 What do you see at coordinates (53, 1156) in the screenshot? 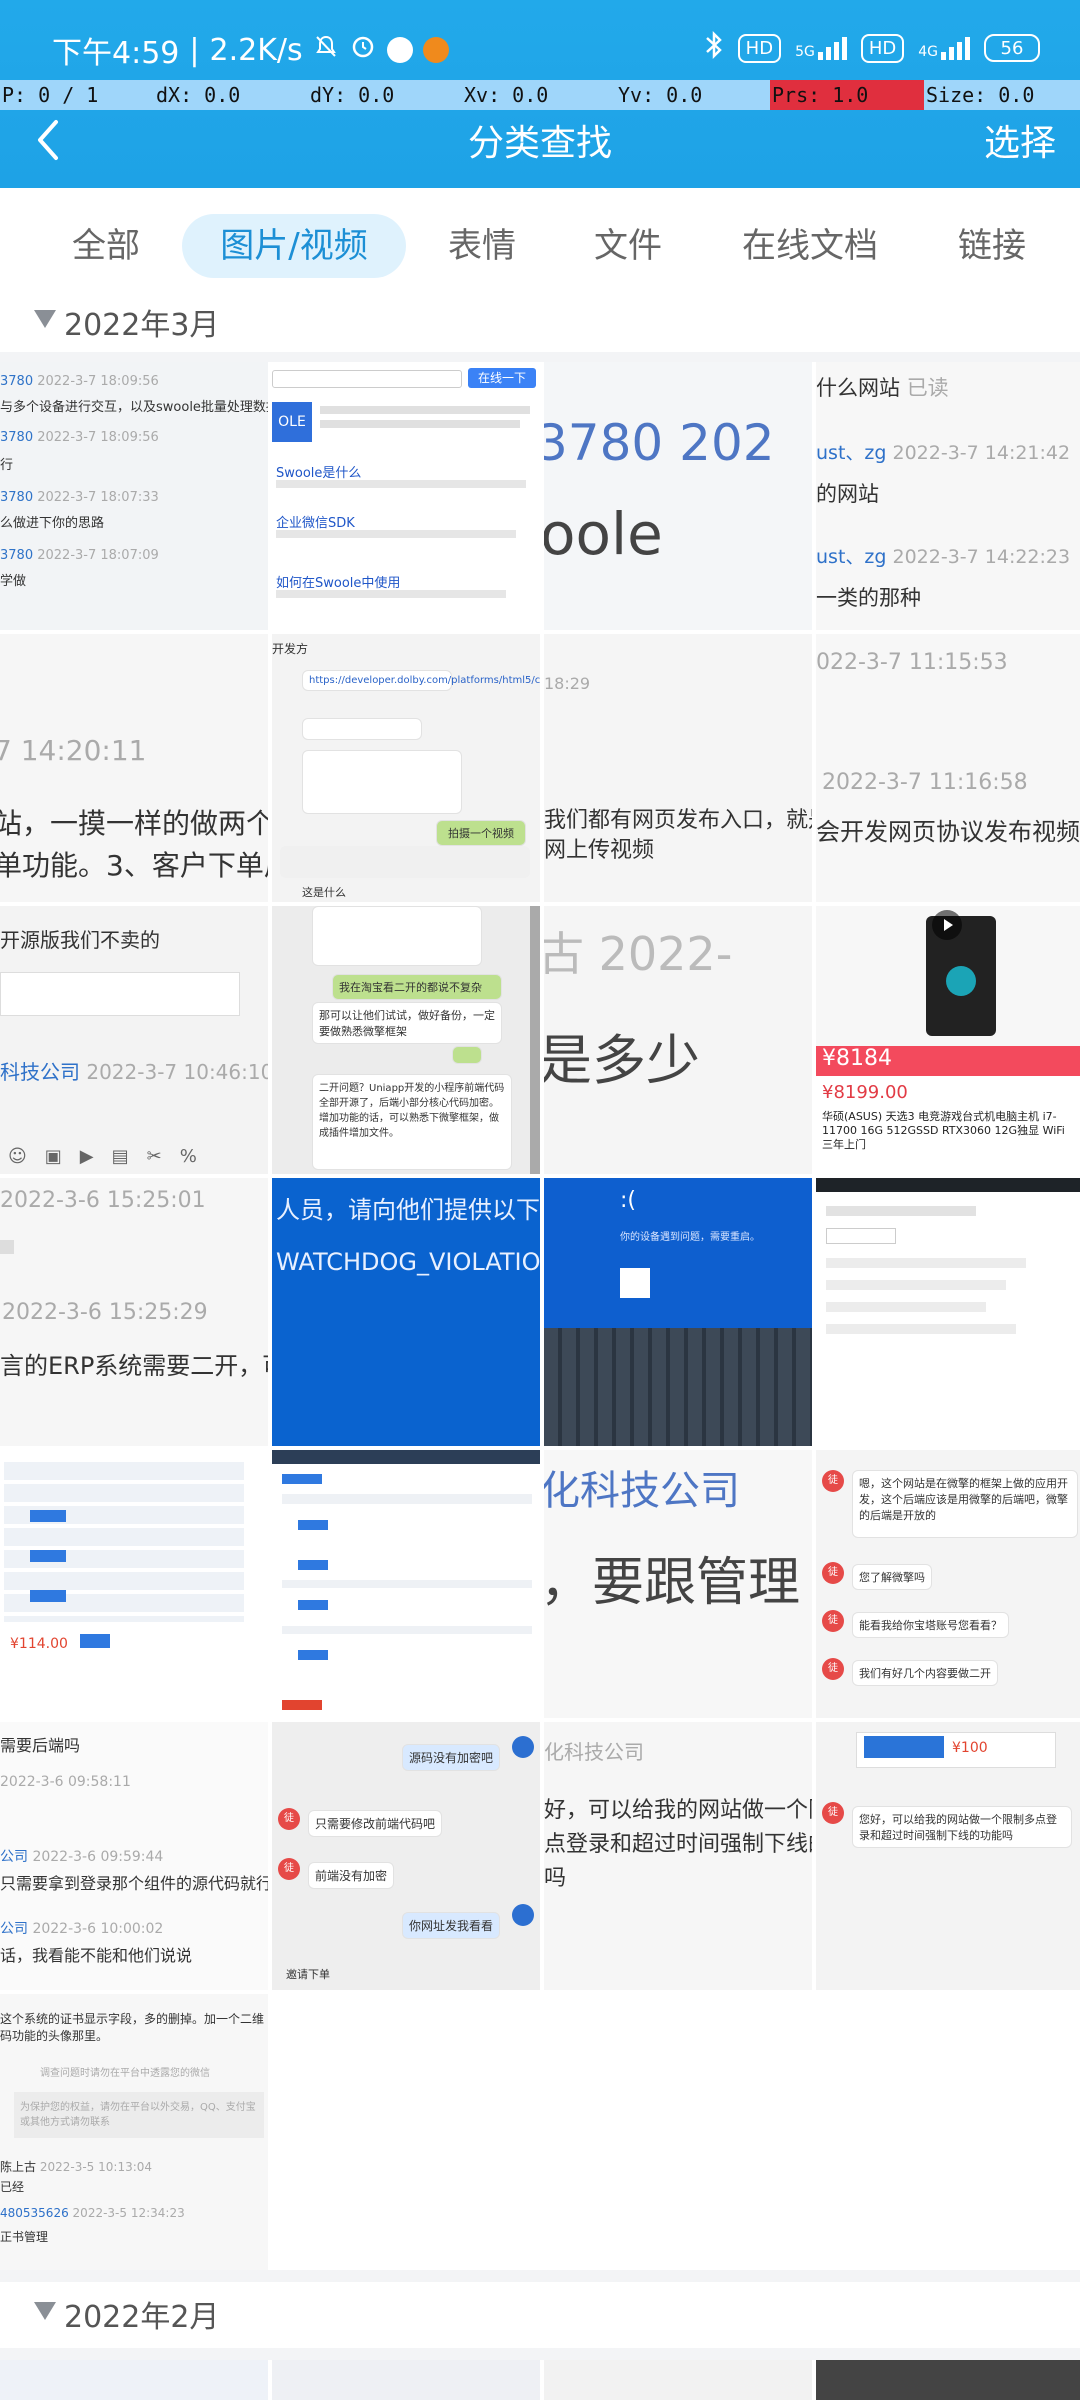
I see `image-icon: ▣` at bounding box center [53, 1156].